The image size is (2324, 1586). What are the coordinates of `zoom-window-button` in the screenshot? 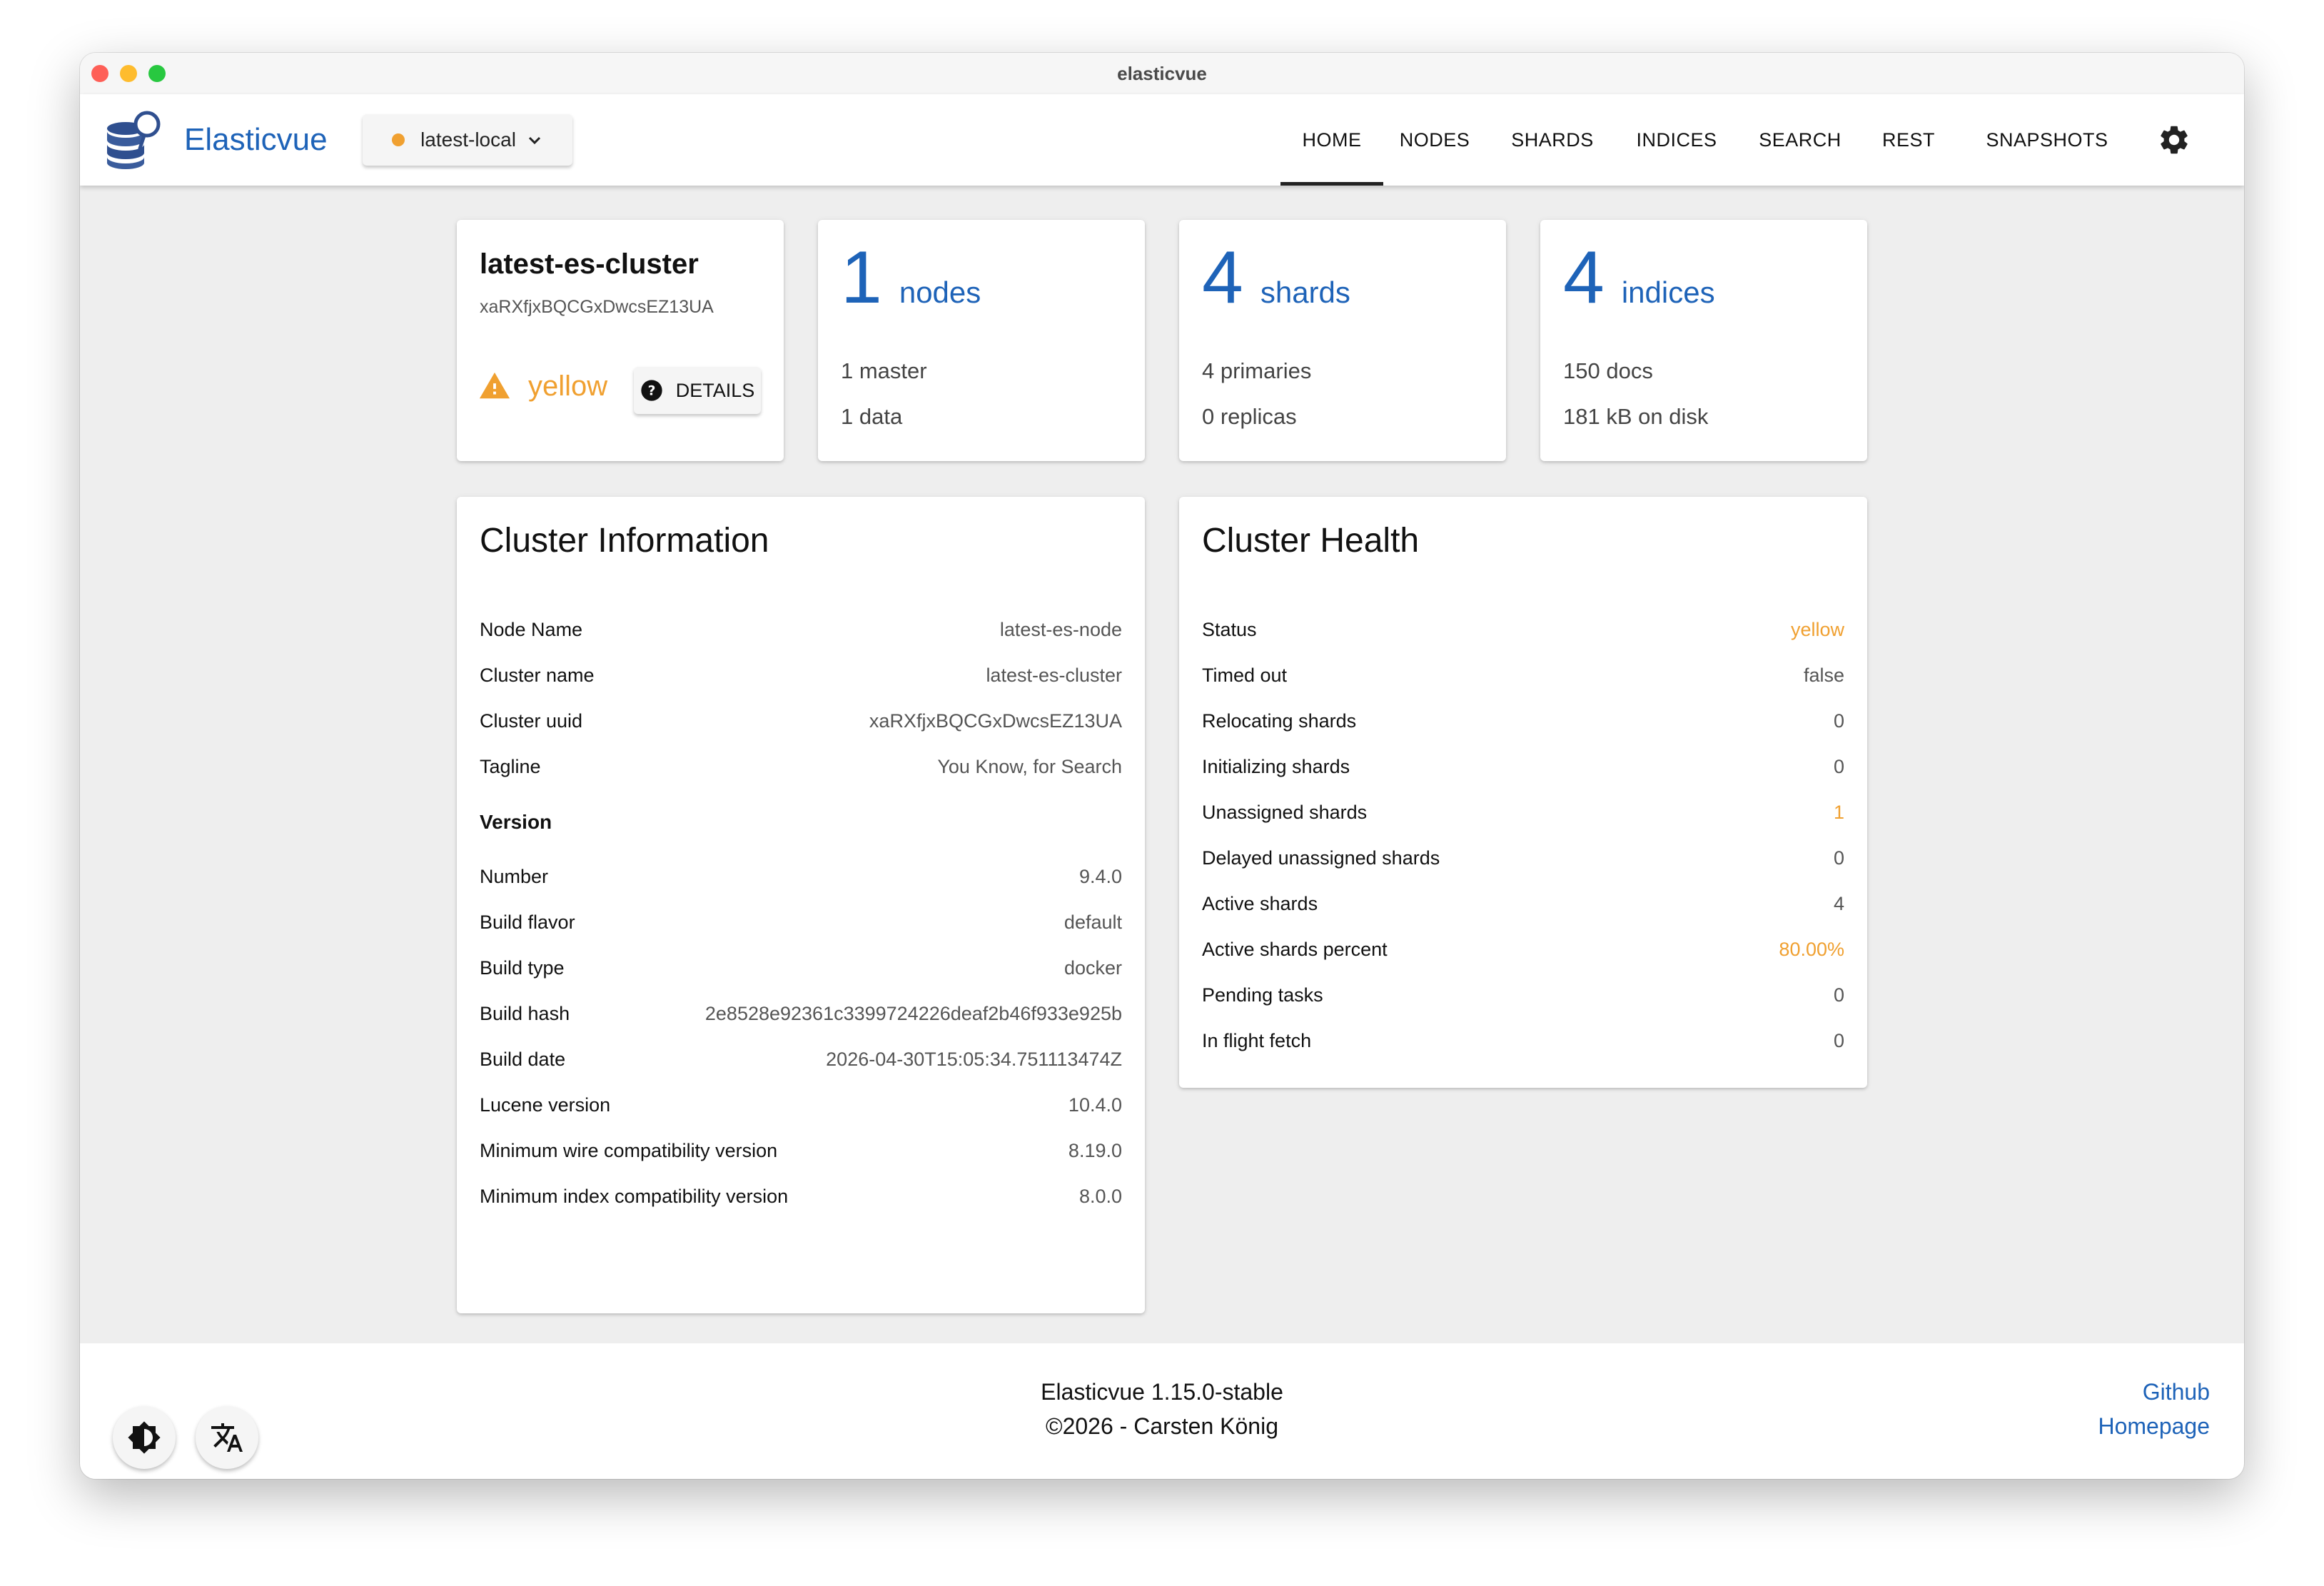 It's located at (157, 73).